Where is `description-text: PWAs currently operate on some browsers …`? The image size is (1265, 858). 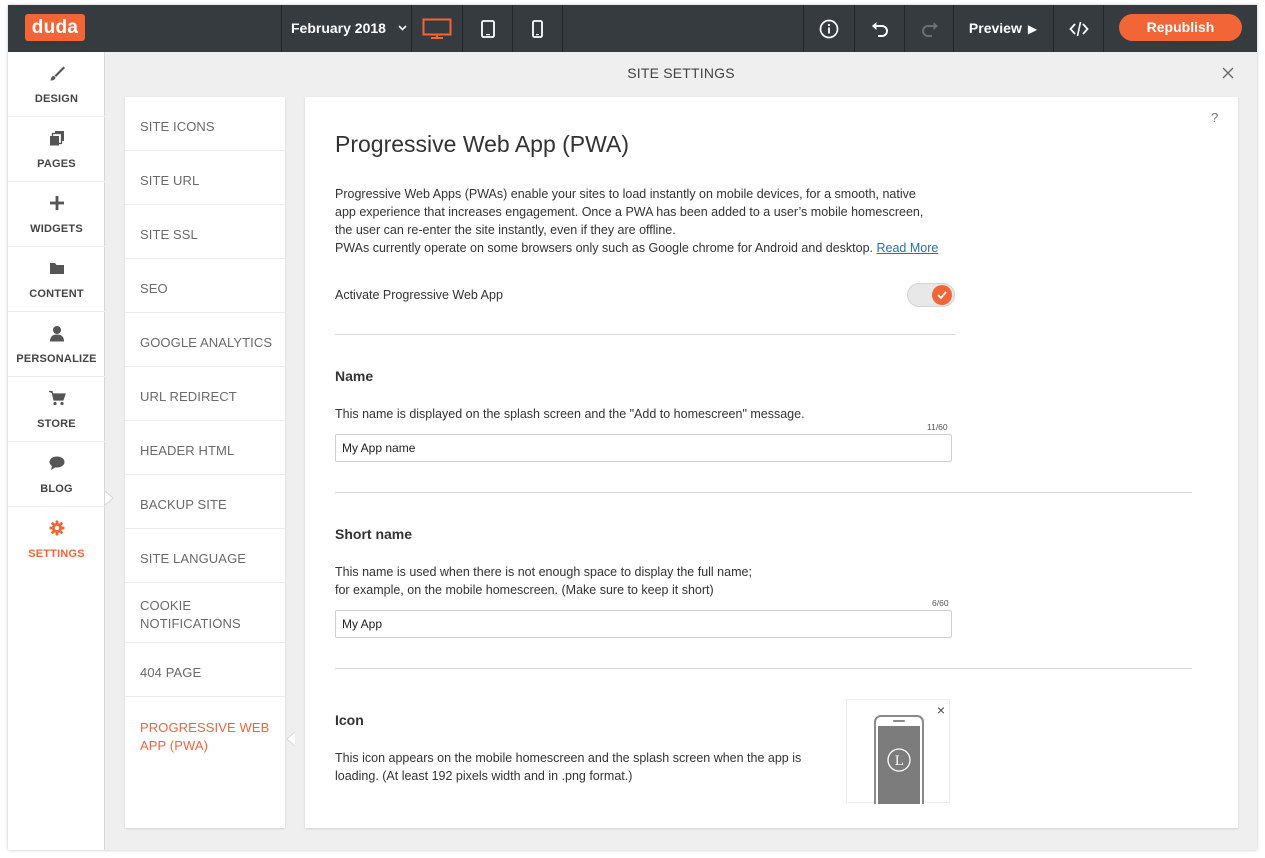
description-text: PWAs currently operate on some browsers … is located at coordinates (604, 248).